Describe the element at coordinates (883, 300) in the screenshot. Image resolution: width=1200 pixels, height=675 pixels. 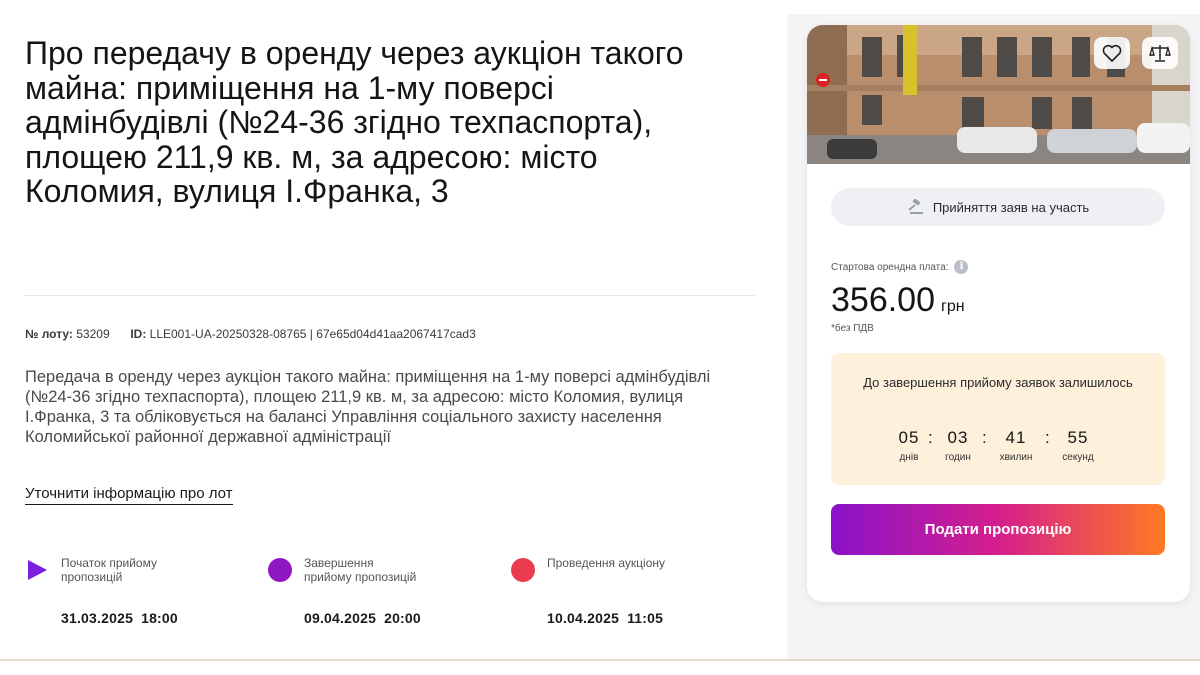
I see `price-value: 356.00` at that location.